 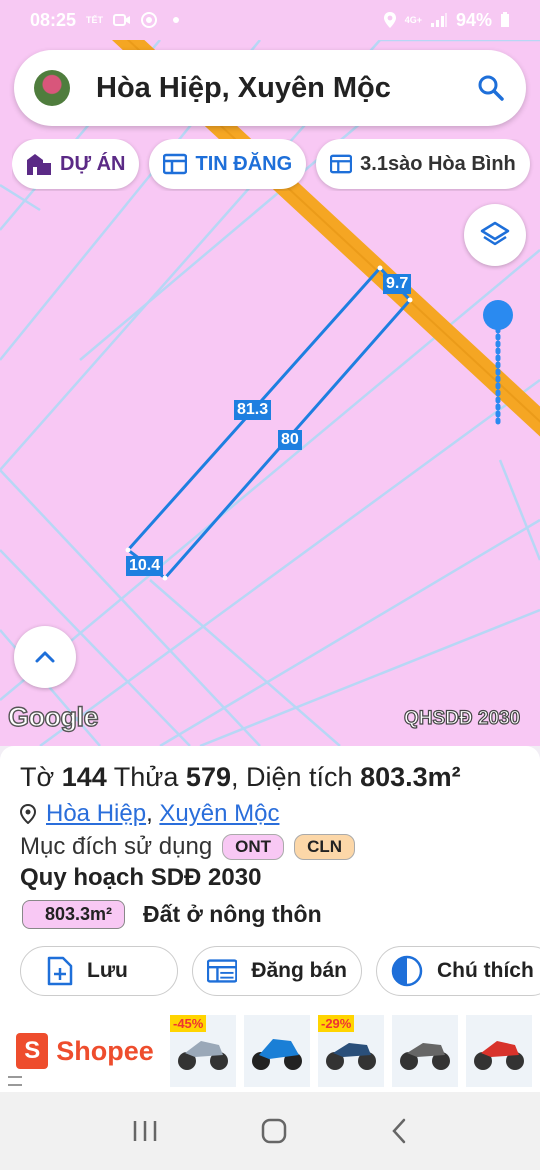 I want to click on shopee-brand: Shopee, so click(x=105, y=1050).